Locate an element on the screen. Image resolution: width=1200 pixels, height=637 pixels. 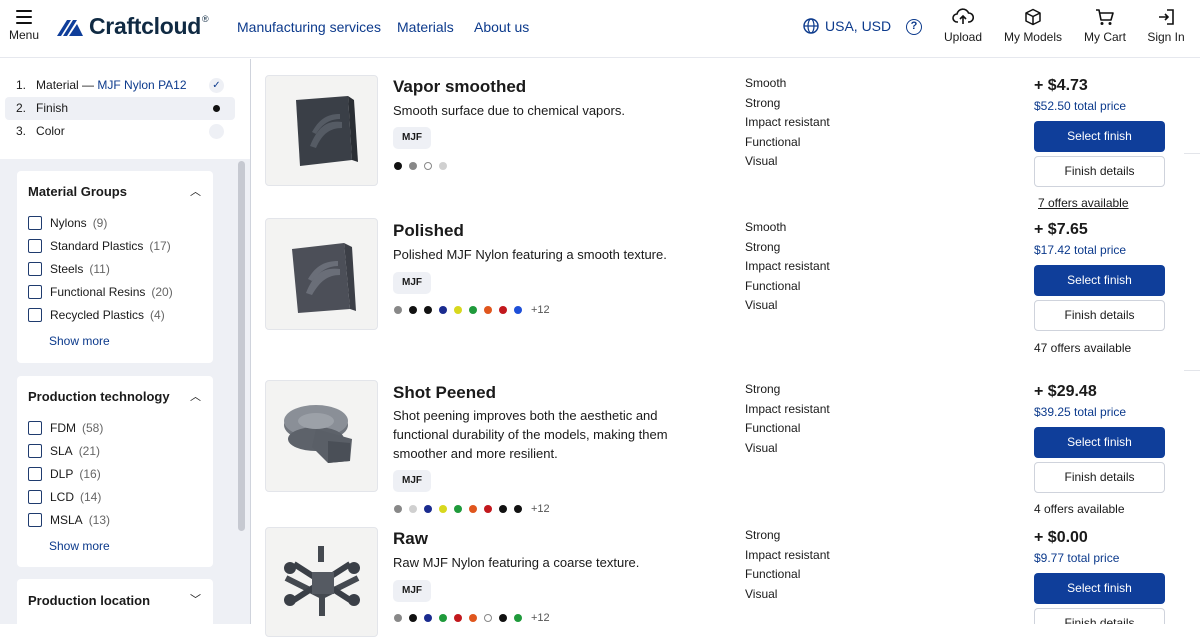
filter-option-fdm: FDM (58) is located at coordinates (65, 428).